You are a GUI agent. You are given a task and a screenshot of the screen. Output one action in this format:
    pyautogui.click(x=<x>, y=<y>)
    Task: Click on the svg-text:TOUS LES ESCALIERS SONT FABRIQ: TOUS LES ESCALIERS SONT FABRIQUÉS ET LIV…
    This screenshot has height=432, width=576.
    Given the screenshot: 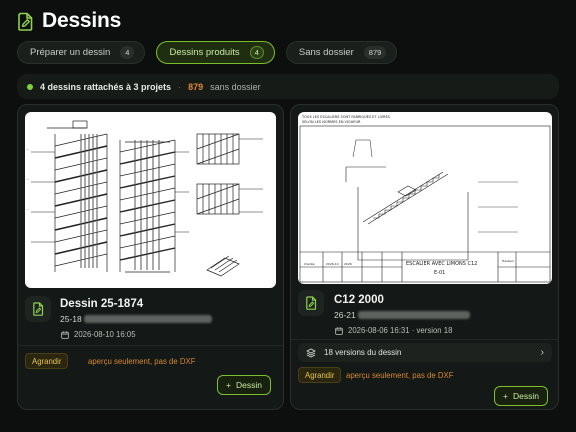 What is the action you would take?
    pyautogui.click(x=346, y=116)
    